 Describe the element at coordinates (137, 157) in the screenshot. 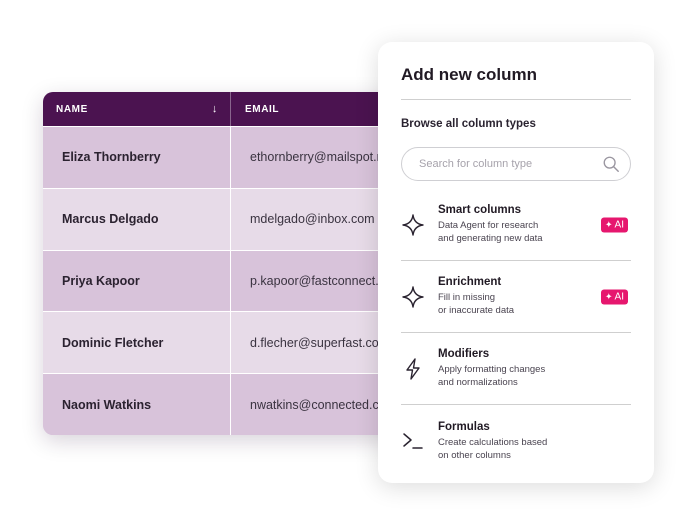

I see `cell-name: Eliza Thornberry` at that location.